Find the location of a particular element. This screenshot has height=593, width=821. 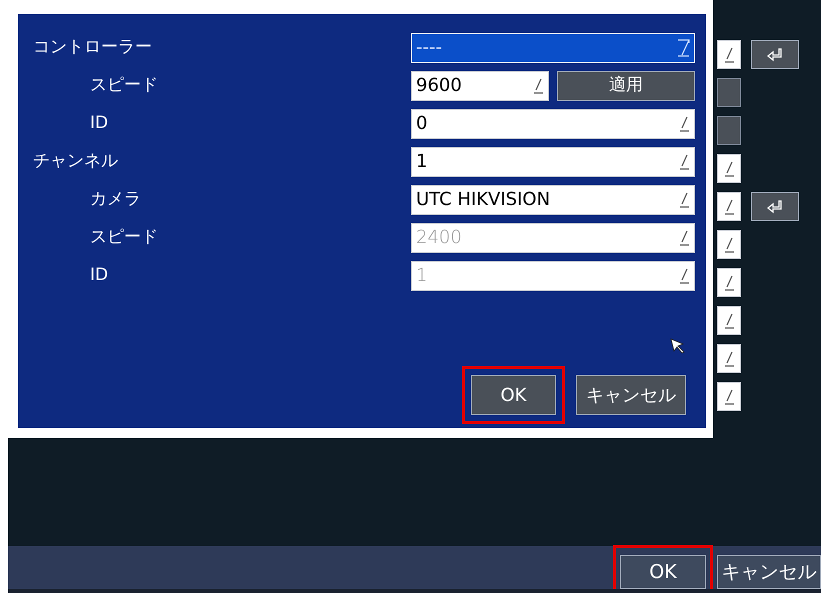

dropdown-icon is located at coordinates (683, 48).